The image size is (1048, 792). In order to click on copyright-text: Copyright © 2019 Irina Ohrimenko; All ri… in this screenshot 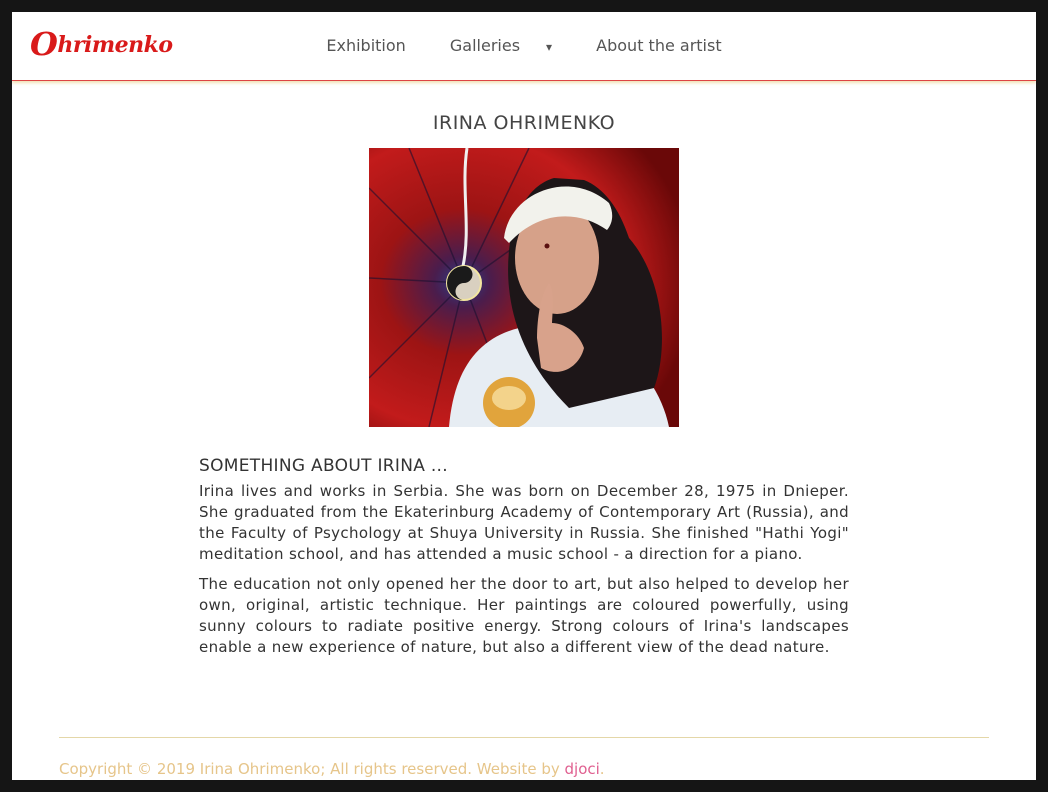, I will do `click(312, 769)`.